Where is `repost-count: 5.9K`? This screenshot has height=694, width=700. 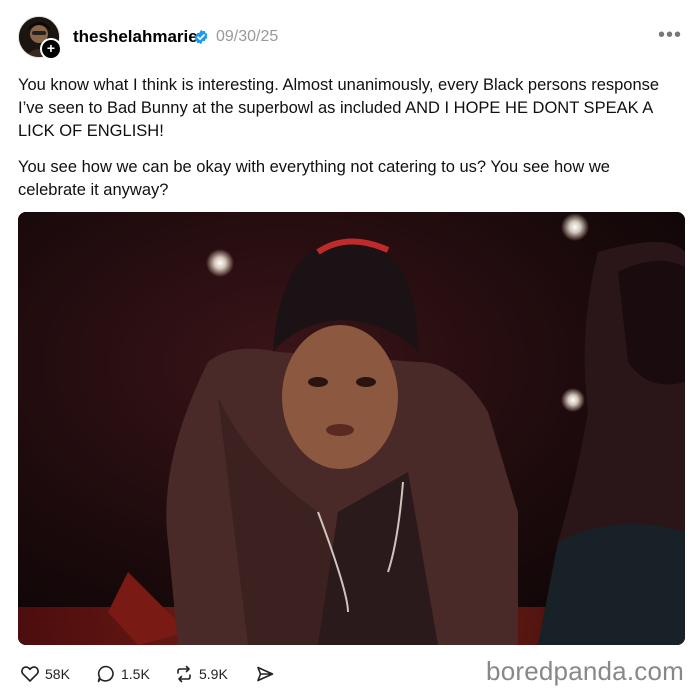 repost-count: 5.9K is located at coordinates (213, 674).